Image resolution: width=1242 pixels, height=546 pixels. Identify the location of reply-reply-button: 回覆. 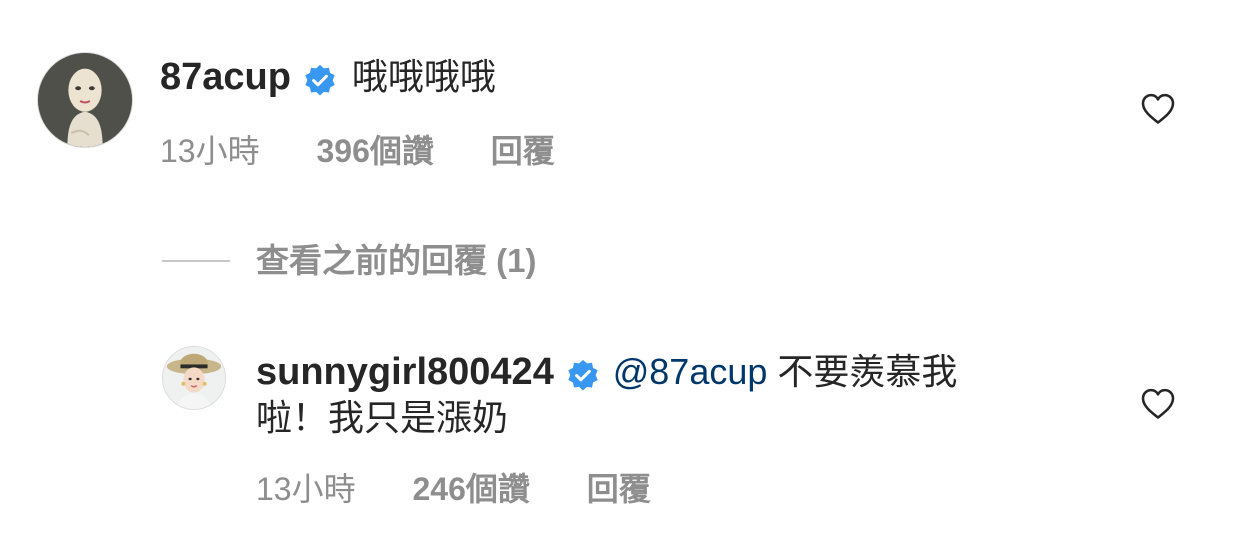
(619, 489).